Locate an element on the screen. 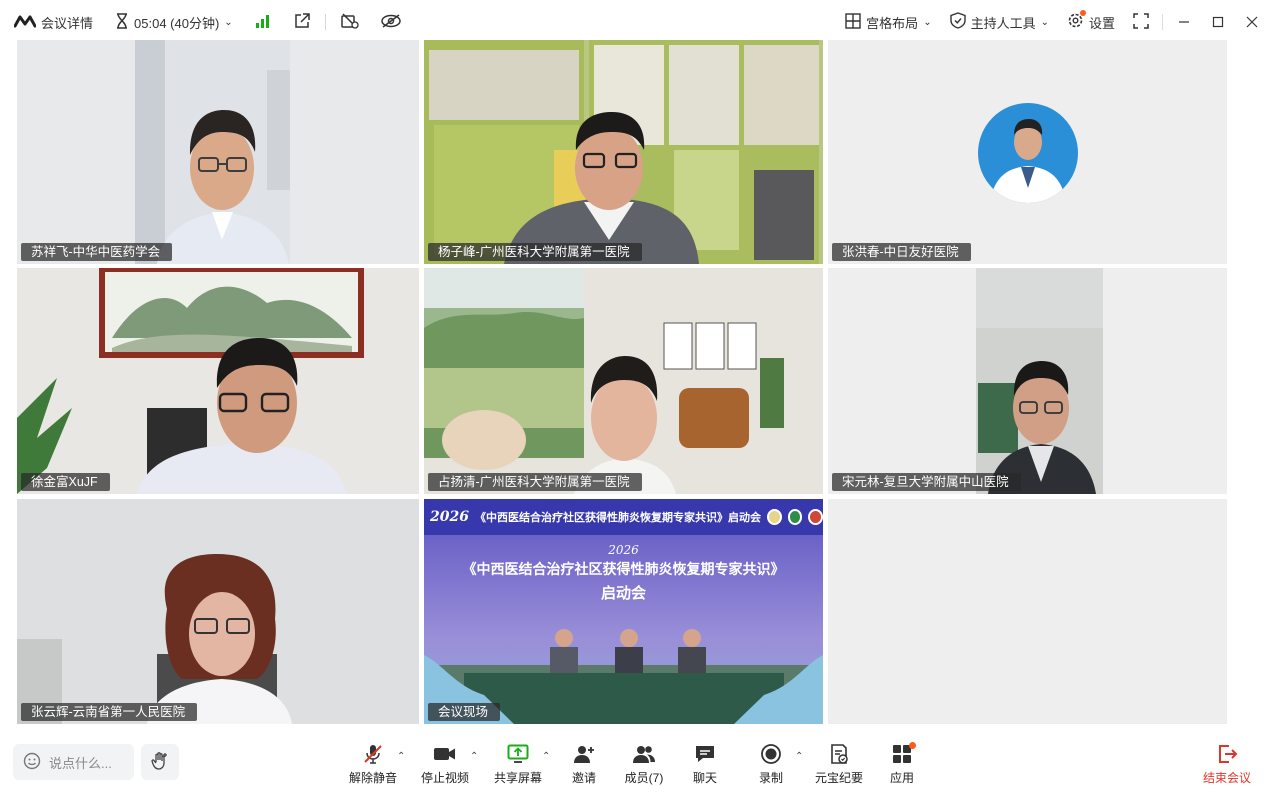 This screenshot has height=793, width=1269. share-screen-icon is located at coordinates (518, 754).